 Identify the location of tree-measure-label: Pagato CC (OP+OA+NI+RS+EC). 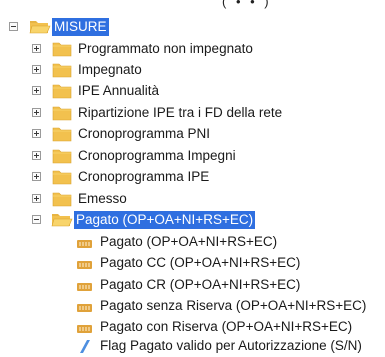
(200, 262).